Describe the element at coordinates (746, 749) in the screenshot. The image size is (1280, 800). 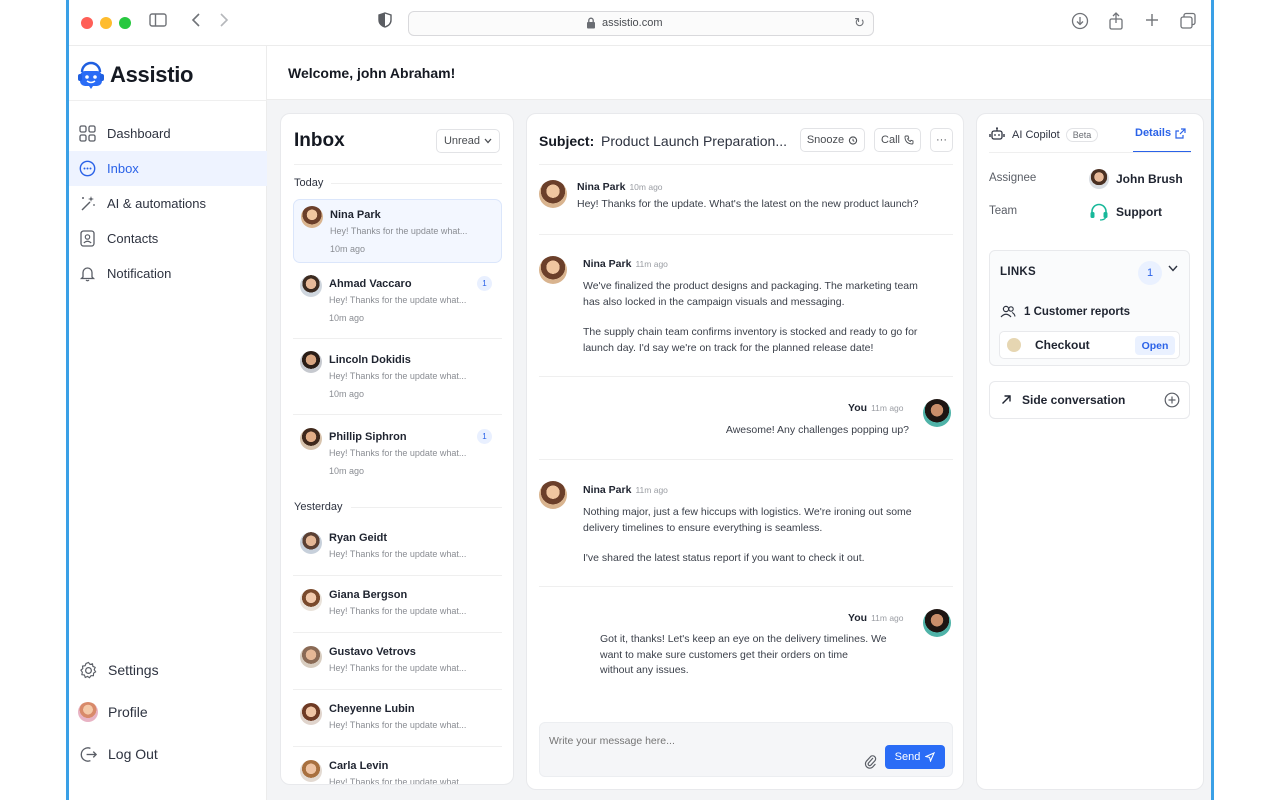
I see `message-composer: Send` at that location.